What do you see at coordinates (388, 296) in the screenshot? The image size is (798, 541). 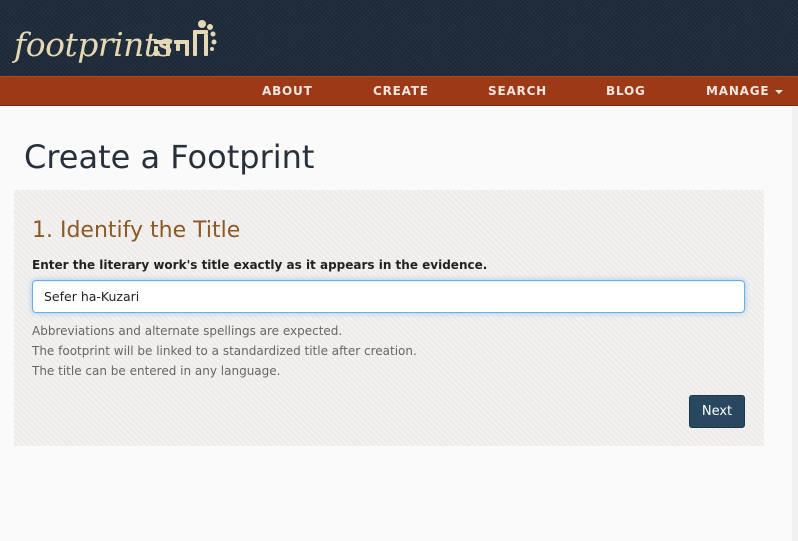 I see `title-input` at bounding box center [388, 296].